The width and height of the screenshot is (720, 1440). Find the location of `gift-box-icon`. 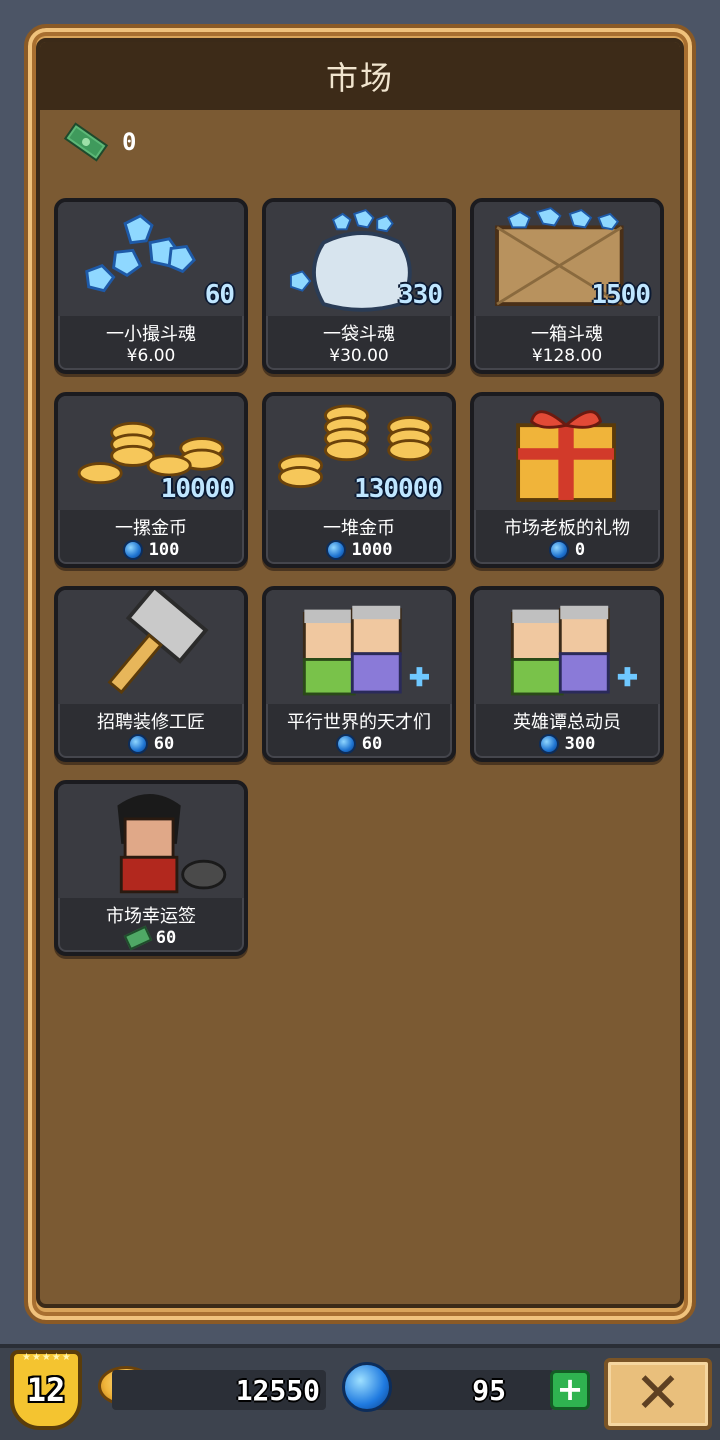

gift-box-icon is located at coordinates (567, 453).